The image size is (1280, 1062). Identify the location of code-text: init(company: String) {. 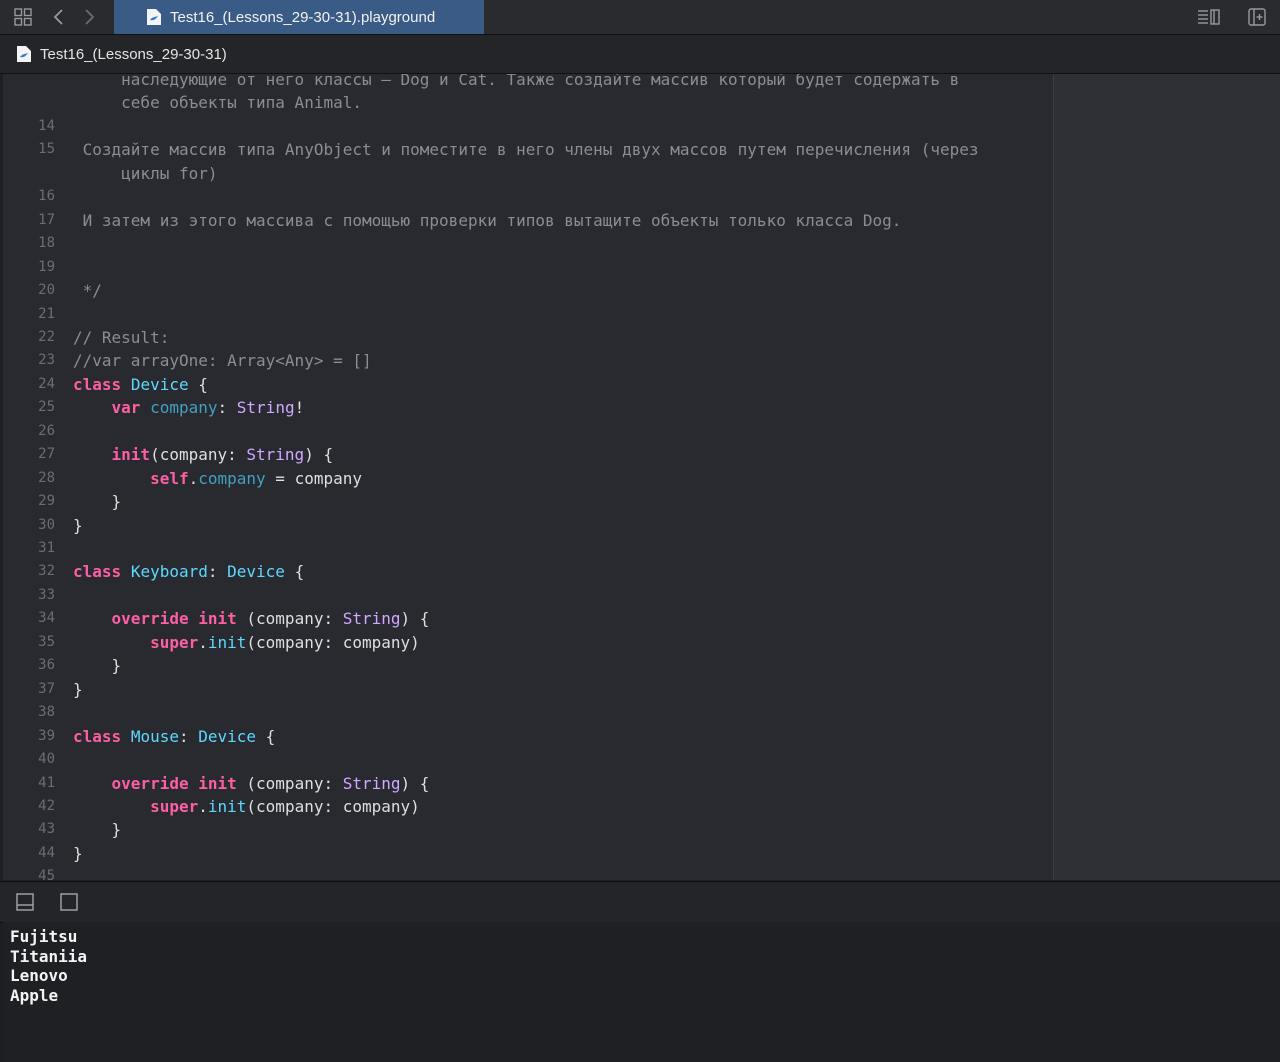
(203, 454).